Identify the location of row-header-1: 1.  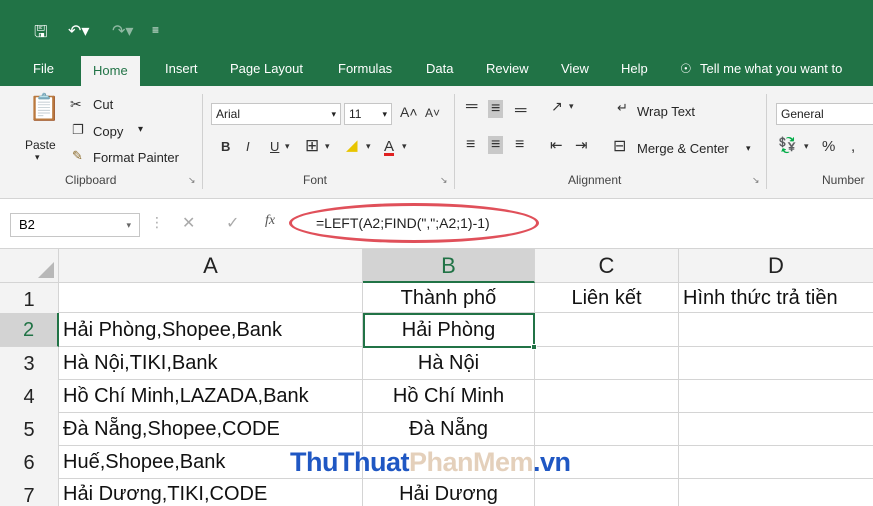
(29, 300).